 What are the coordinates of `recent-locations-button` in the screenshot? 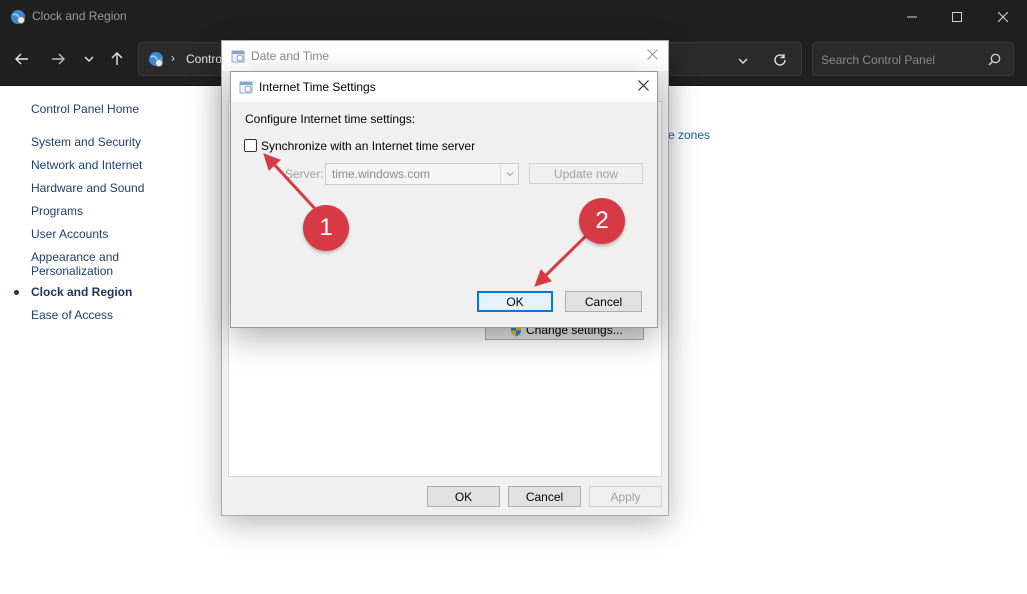 It's located at (89, 59).